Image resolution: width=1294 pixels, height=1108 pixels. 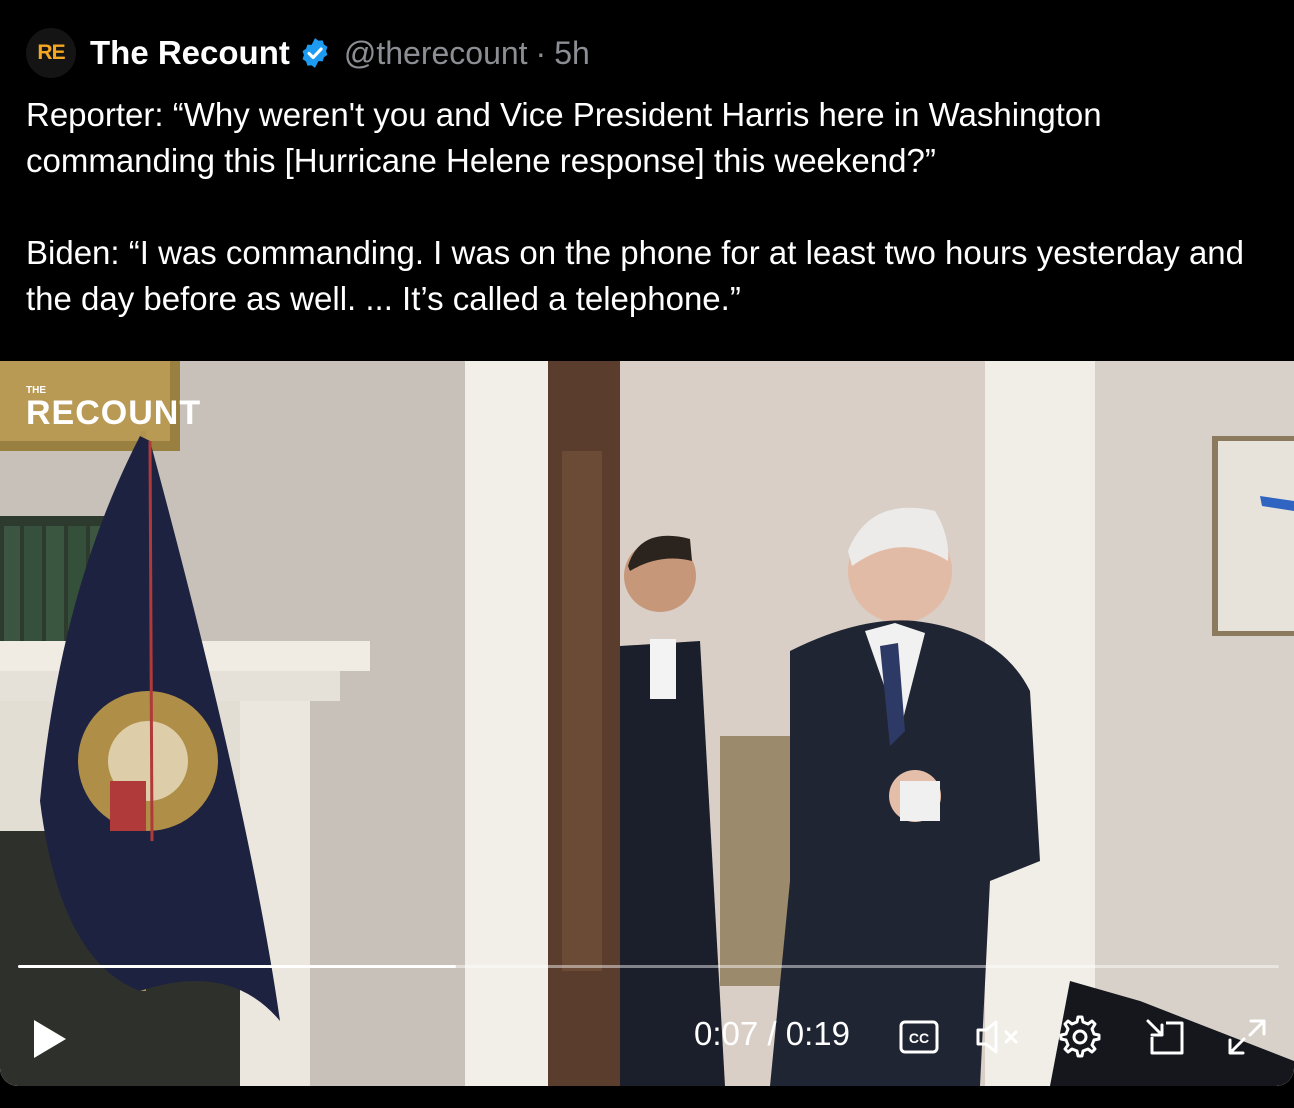 I want to click on closed-captions-icon: CC, so click(x=919, y=1037).